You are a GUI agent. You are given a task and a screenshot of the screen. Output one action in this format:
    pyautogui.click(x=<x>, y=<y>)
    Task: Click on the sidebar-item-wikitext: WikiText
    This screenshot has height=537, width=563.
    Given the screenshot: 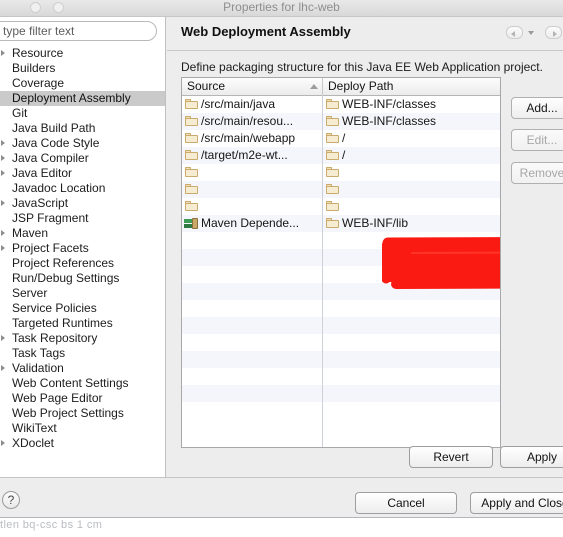 What is the action you would take?
    pyautogui.click(x=82, y=428)
    